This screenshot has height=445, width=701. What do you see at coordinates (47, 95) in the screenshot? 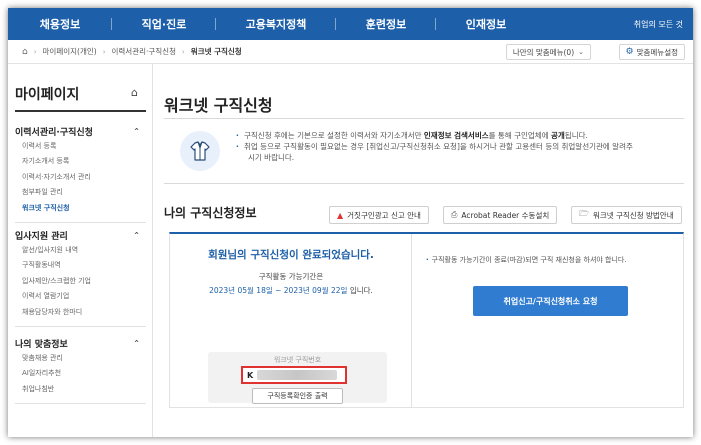
I see `sidebar-title: 마이페이지` at bounding box center [47, 95].